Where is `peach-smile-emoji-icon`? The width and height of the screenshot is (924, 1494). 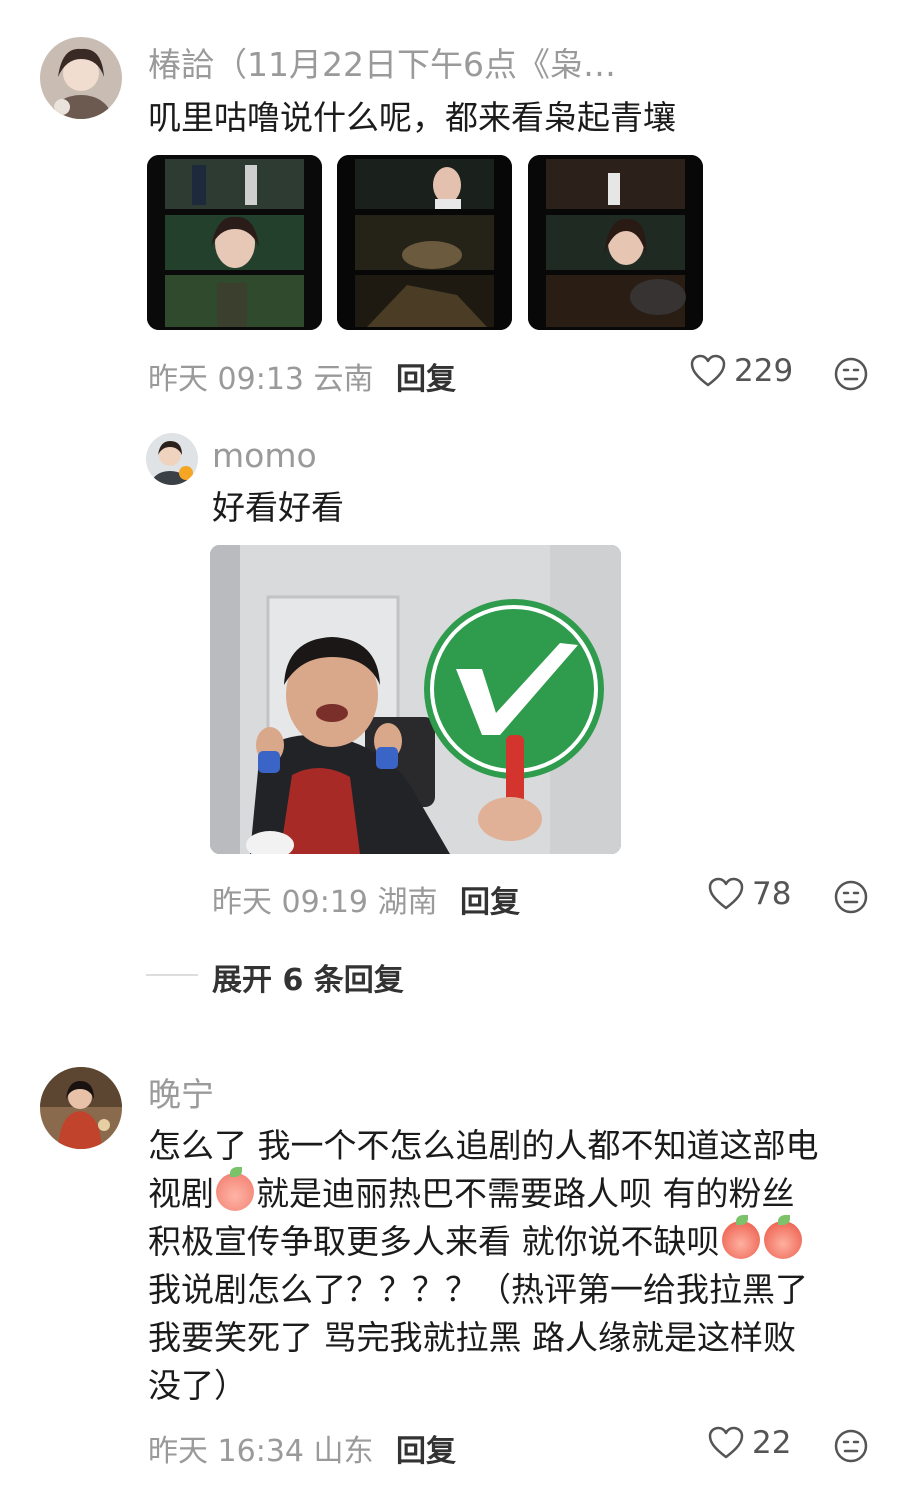
peach-smile-emoji-icon is located at coordinates (235, 1189).